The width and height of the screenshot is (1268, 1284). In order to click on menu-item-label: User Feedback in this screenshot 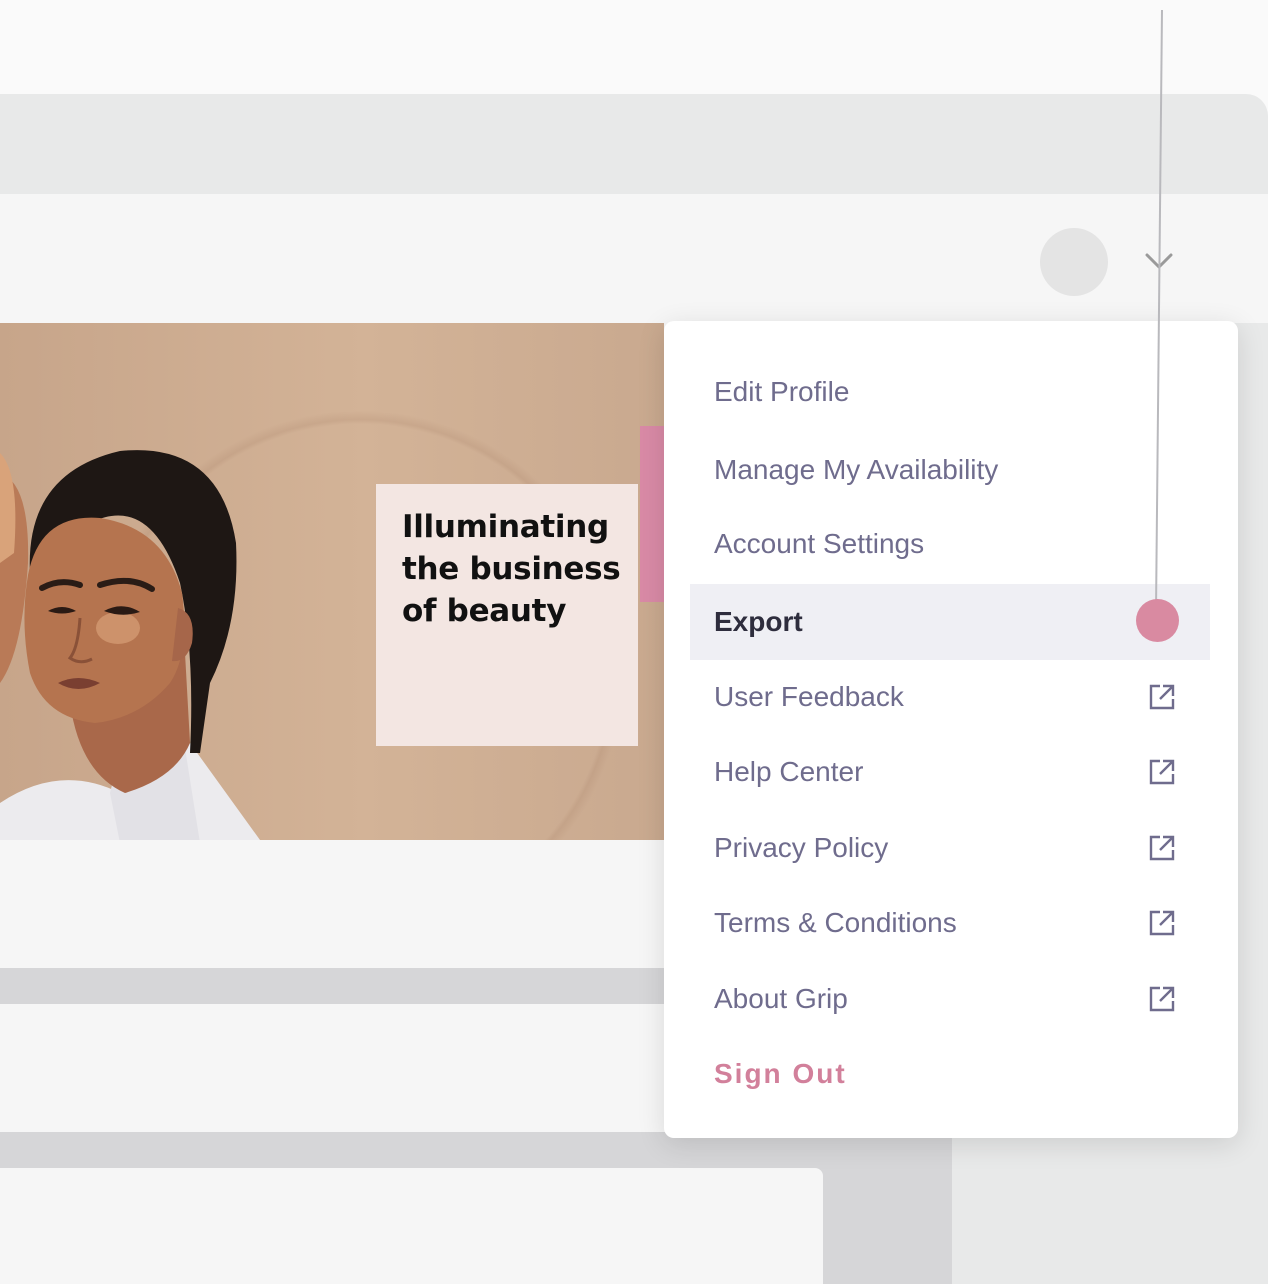, I will do `click(809, 696)`.